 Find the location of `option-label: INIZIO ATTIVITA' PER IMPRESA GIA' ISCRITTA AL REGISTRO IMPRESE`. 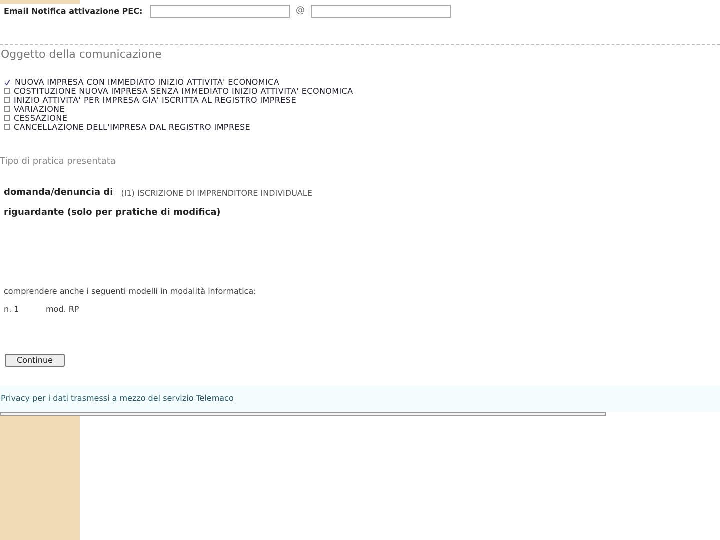

option-label: INIZIO ATTIVITA' PER IMPRESA GIA' ISCRITTA AL REGISTRO IMPRESE is located at coordinates (155, 100).